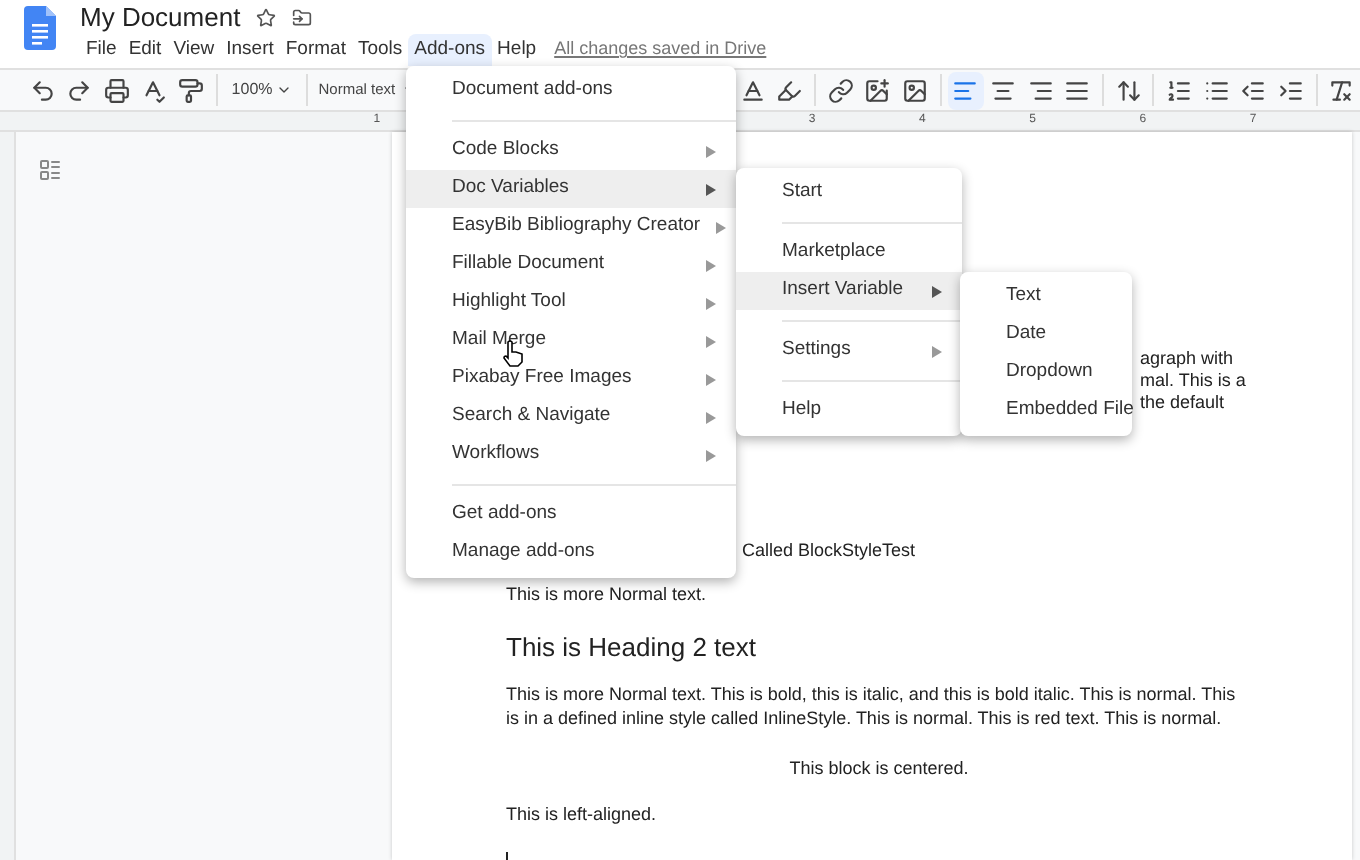  Describe the element at coordinates (262, 90) in the screenshot. I see `zoom-dropdown: 100%` at that location.